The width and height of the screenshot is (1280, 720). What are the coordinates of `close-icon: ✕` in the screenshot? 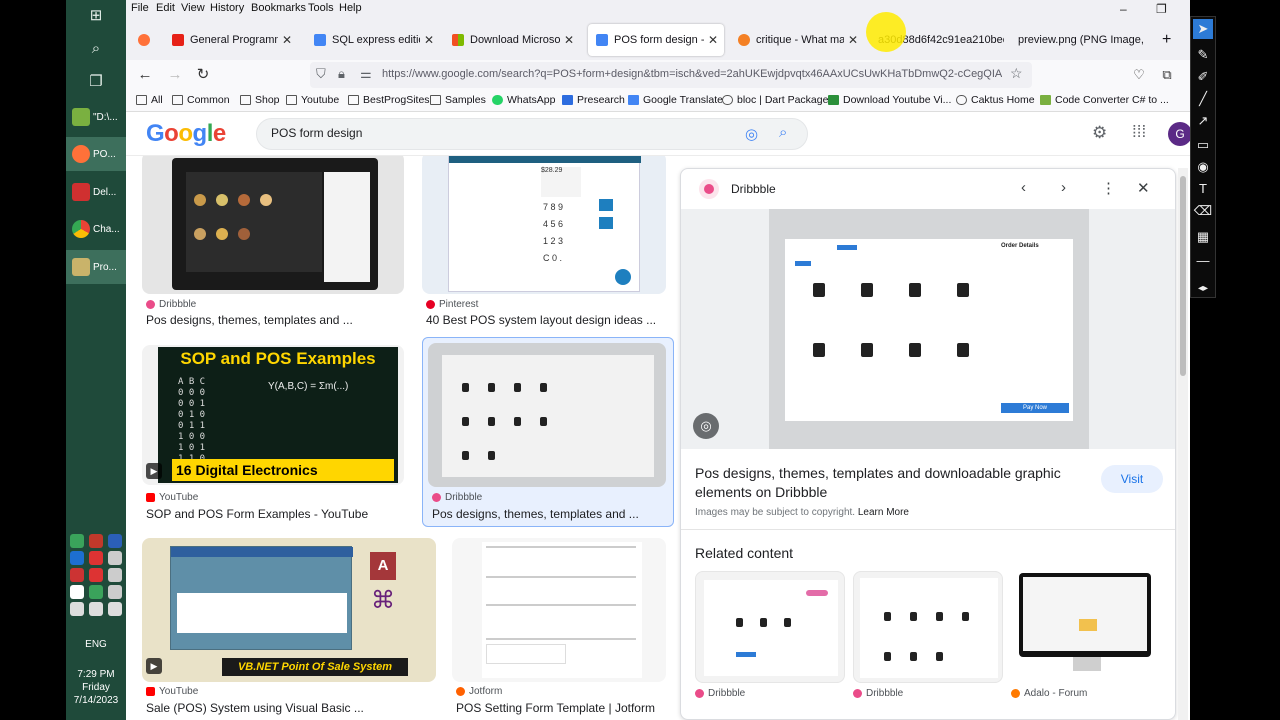 It's located at (1143, 188).